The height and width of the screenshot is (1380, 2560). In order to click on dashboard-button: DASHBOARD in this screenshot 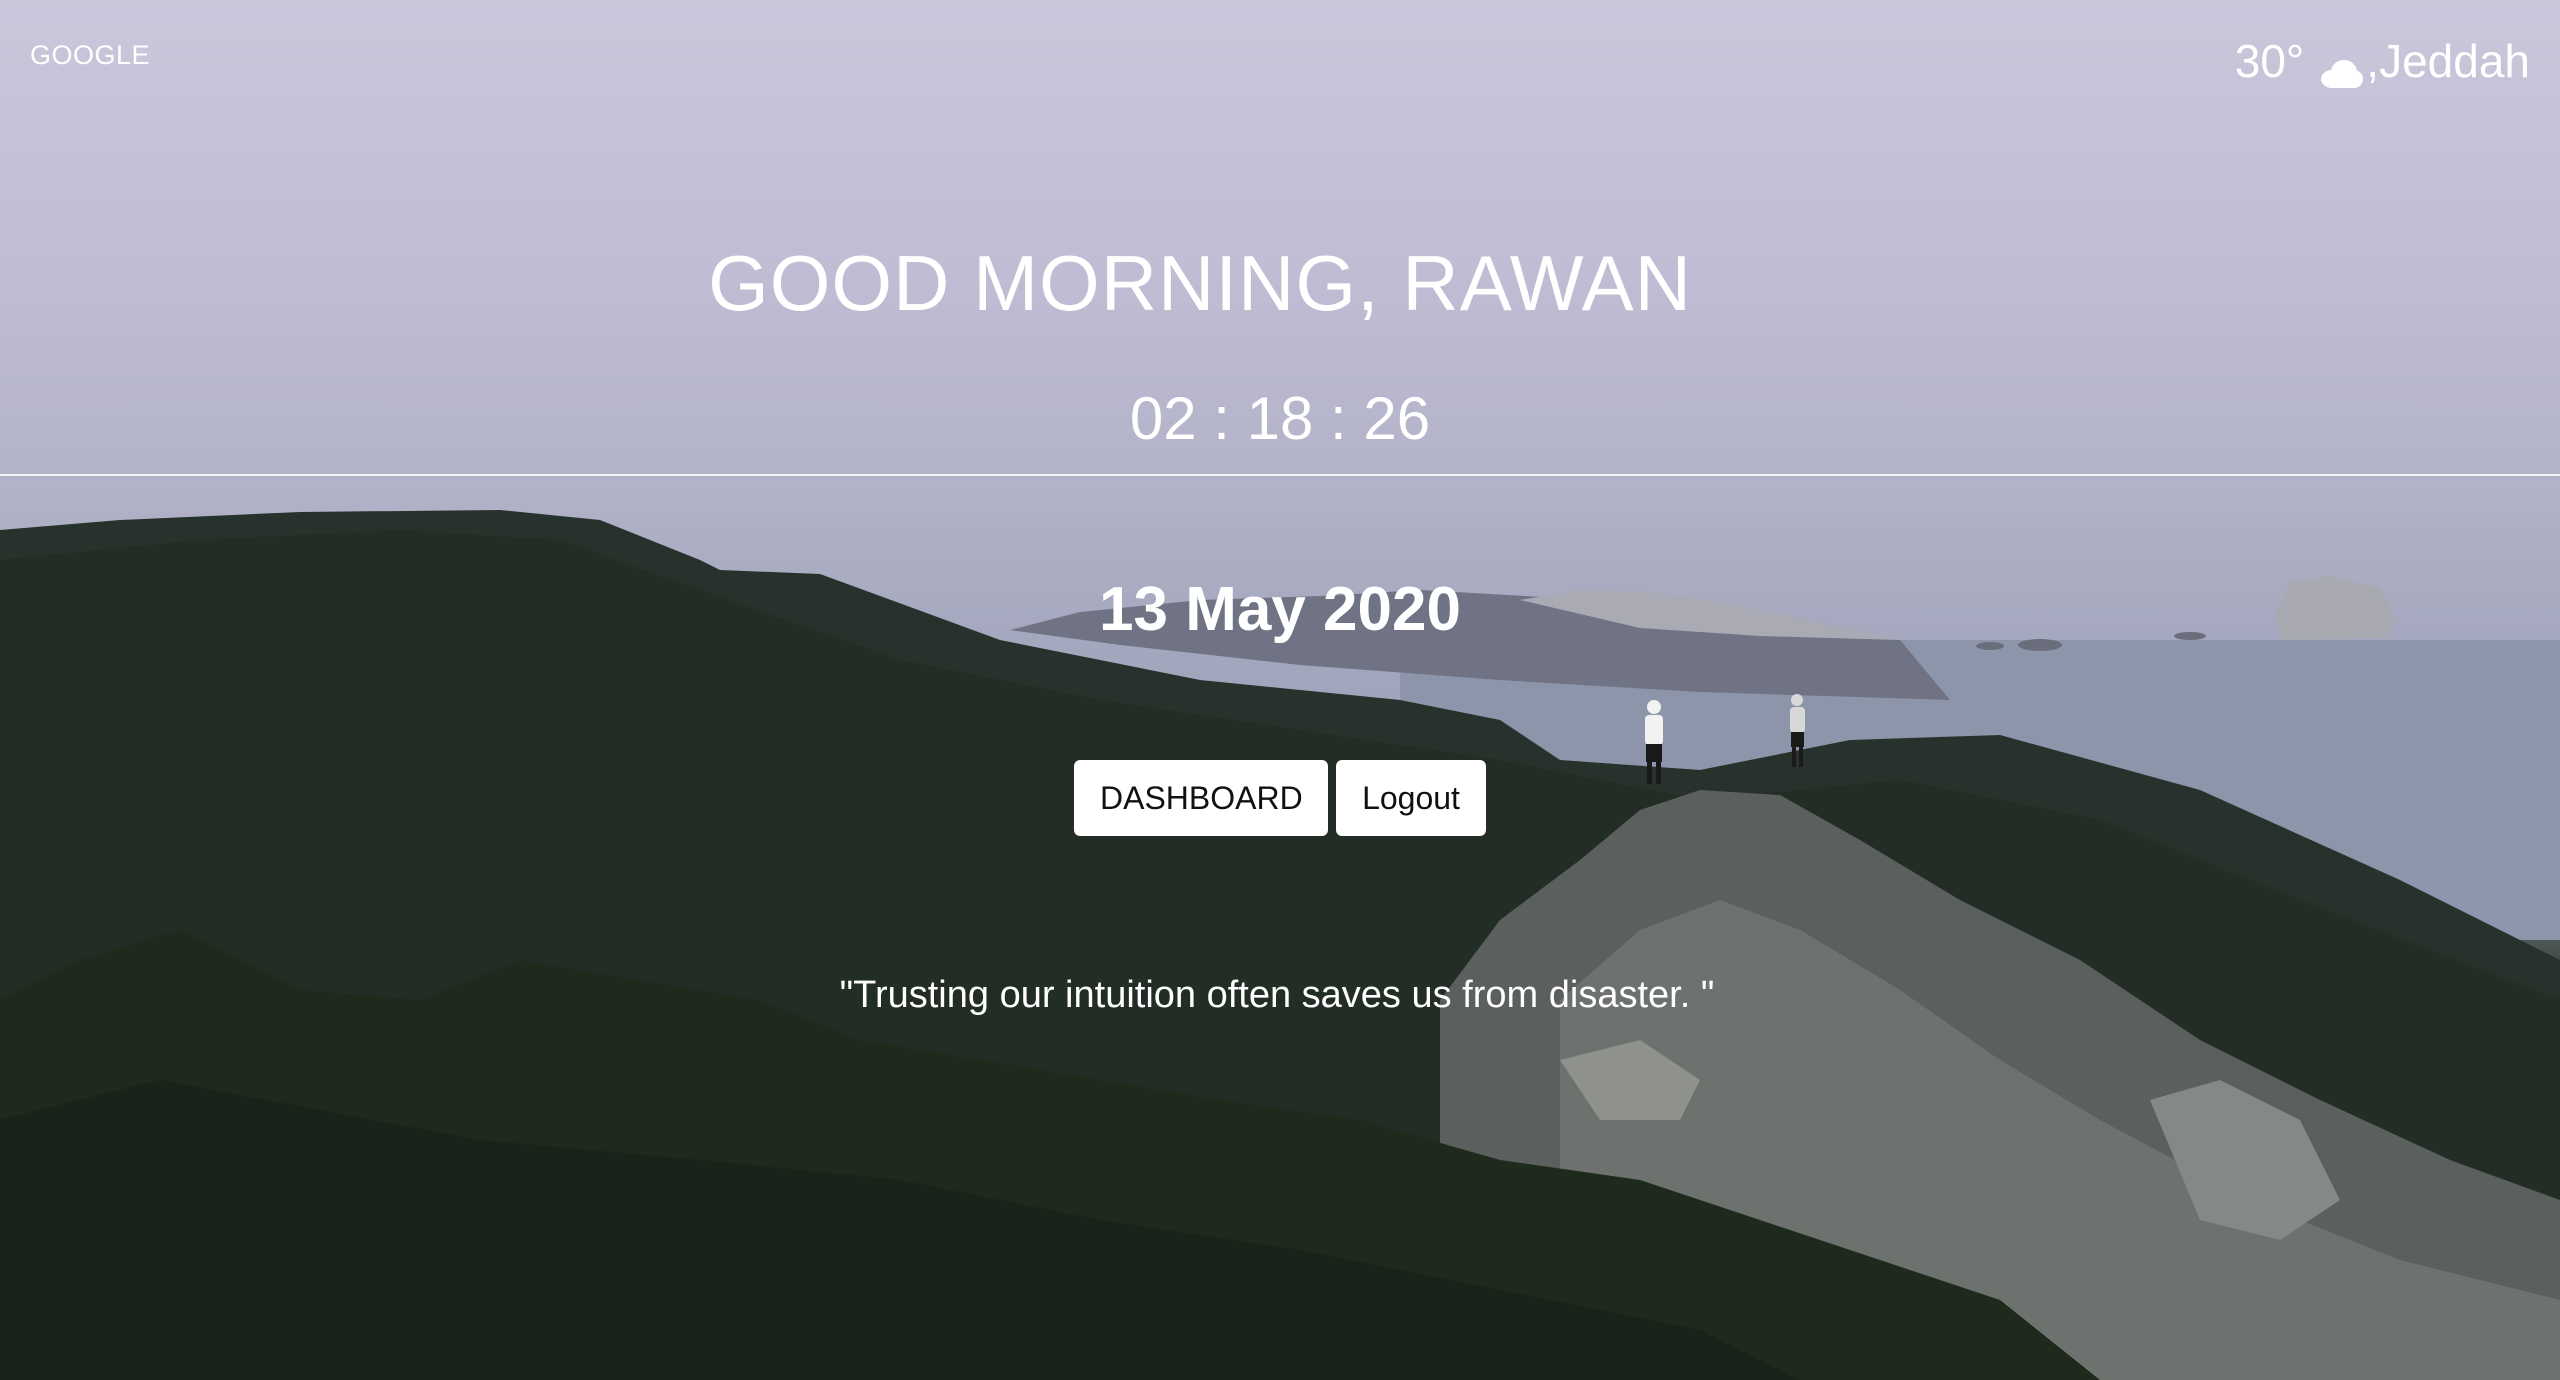, I will do `click(1201, 798)`.